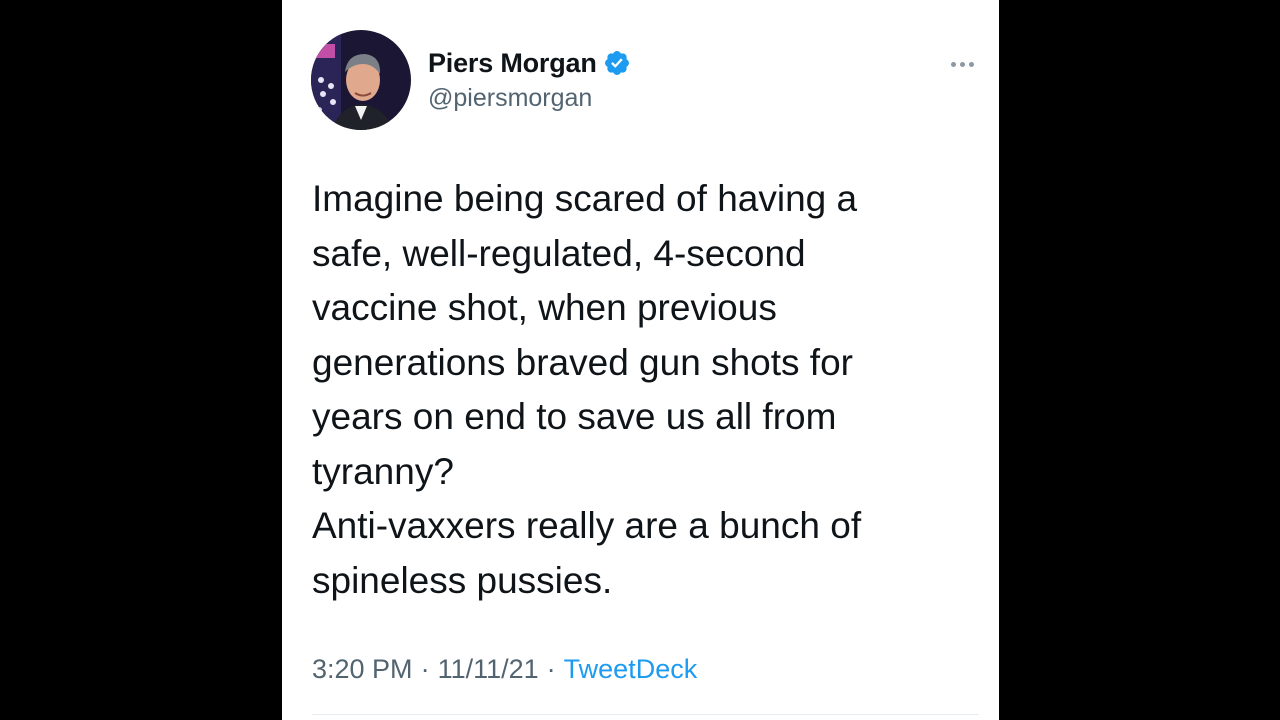  Describe the element at coordinates (362, 669) in the screenshot. I see `tweet-time: 3:20 PM` at that location.